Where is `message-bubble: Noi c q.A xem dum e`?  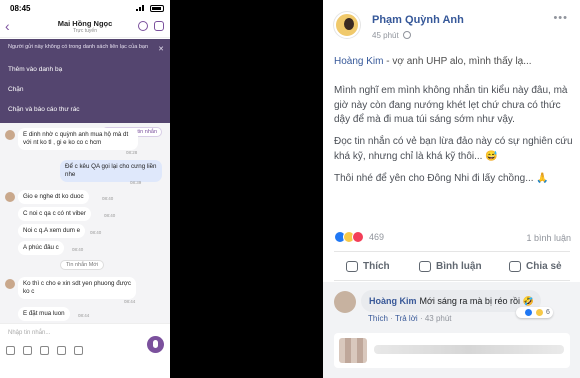
message-bubble: Noi c q.A xem dum e is located at coordinates (52, 231).